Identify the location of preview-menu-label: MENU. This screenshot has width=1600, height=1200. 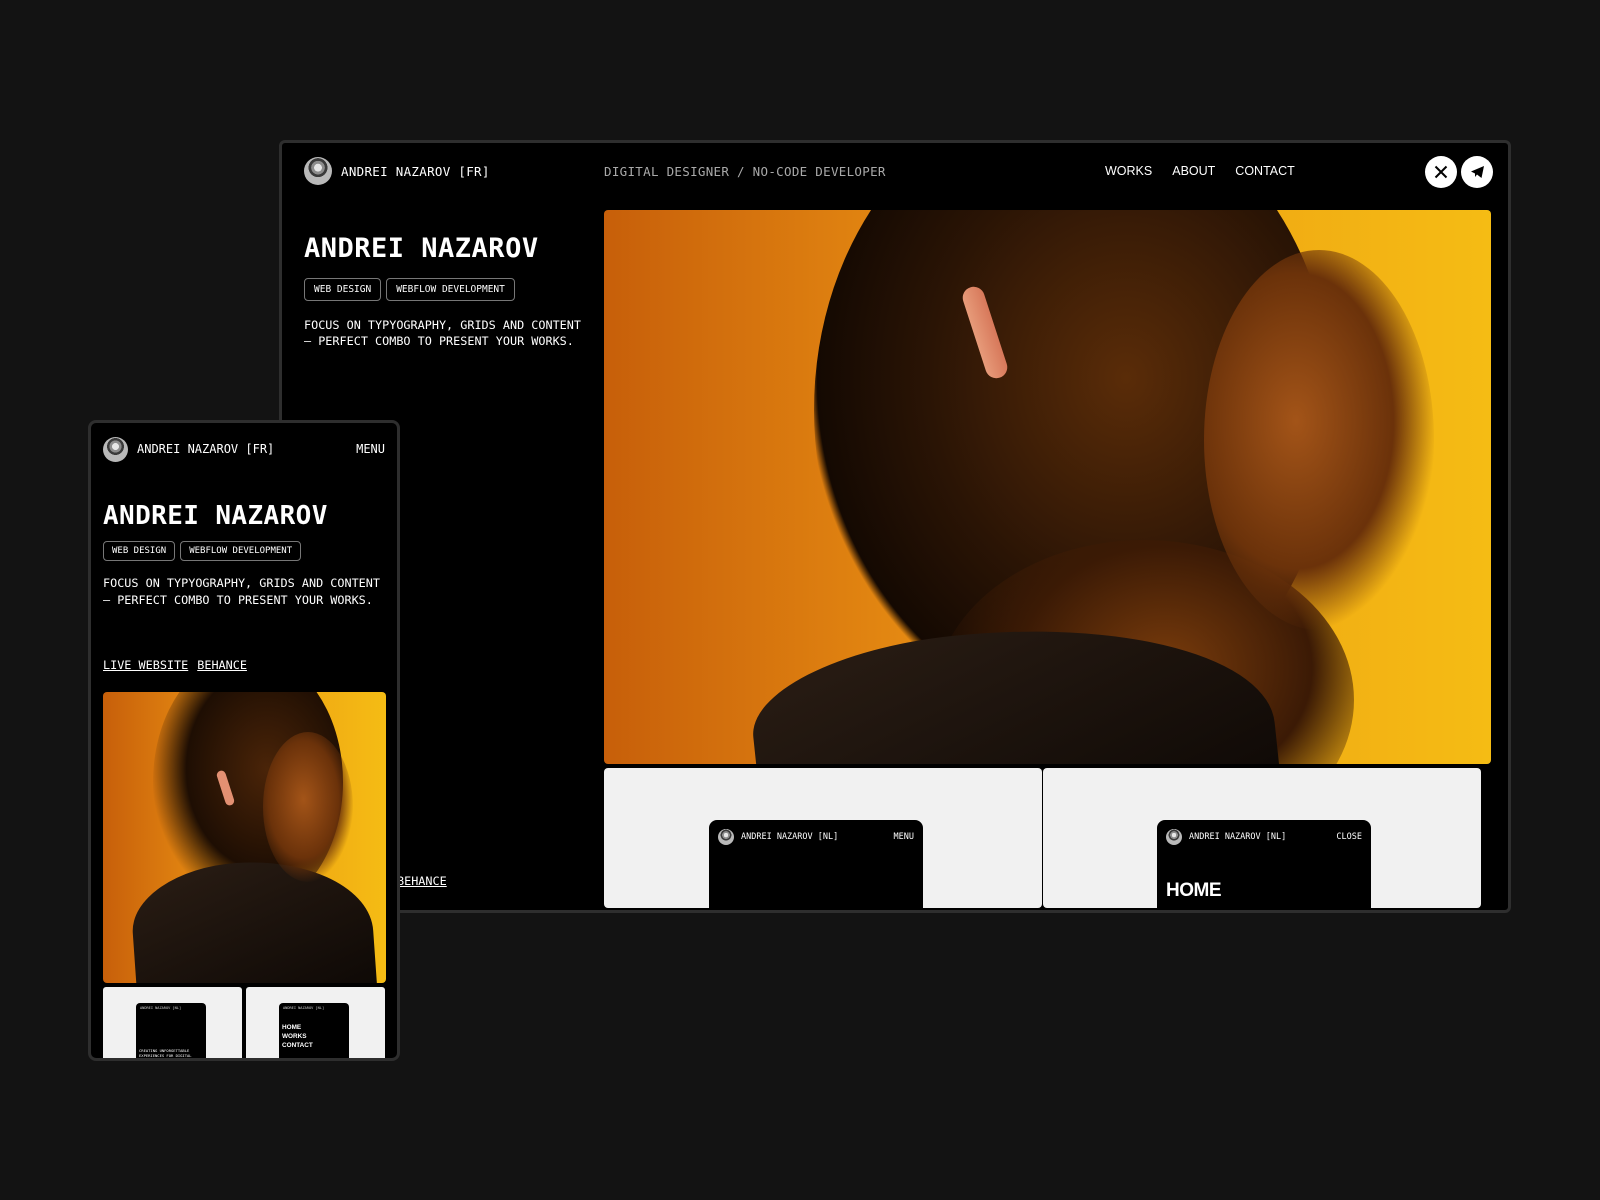
(903, 837).